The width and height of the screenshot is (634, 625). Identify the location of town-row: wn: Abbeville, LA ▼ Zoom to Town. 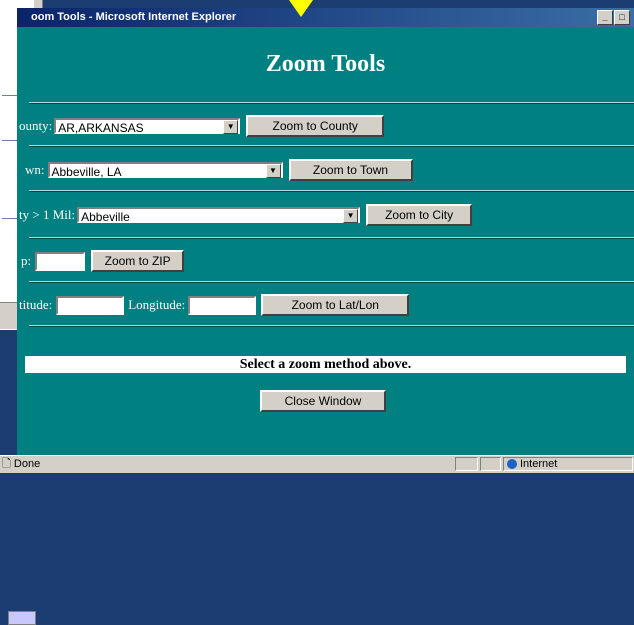
(215, 170).